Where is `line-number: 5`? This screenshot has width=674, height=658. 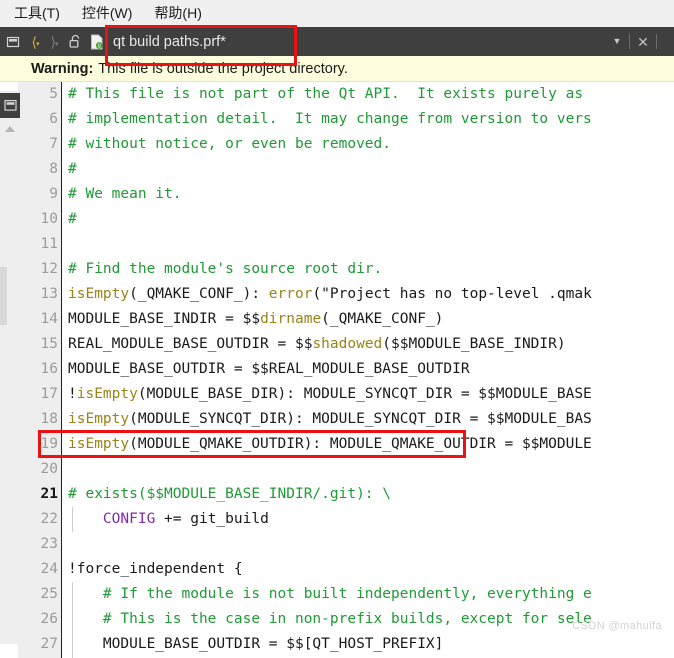 line-number: 5 is located at coordinates (53, 94).